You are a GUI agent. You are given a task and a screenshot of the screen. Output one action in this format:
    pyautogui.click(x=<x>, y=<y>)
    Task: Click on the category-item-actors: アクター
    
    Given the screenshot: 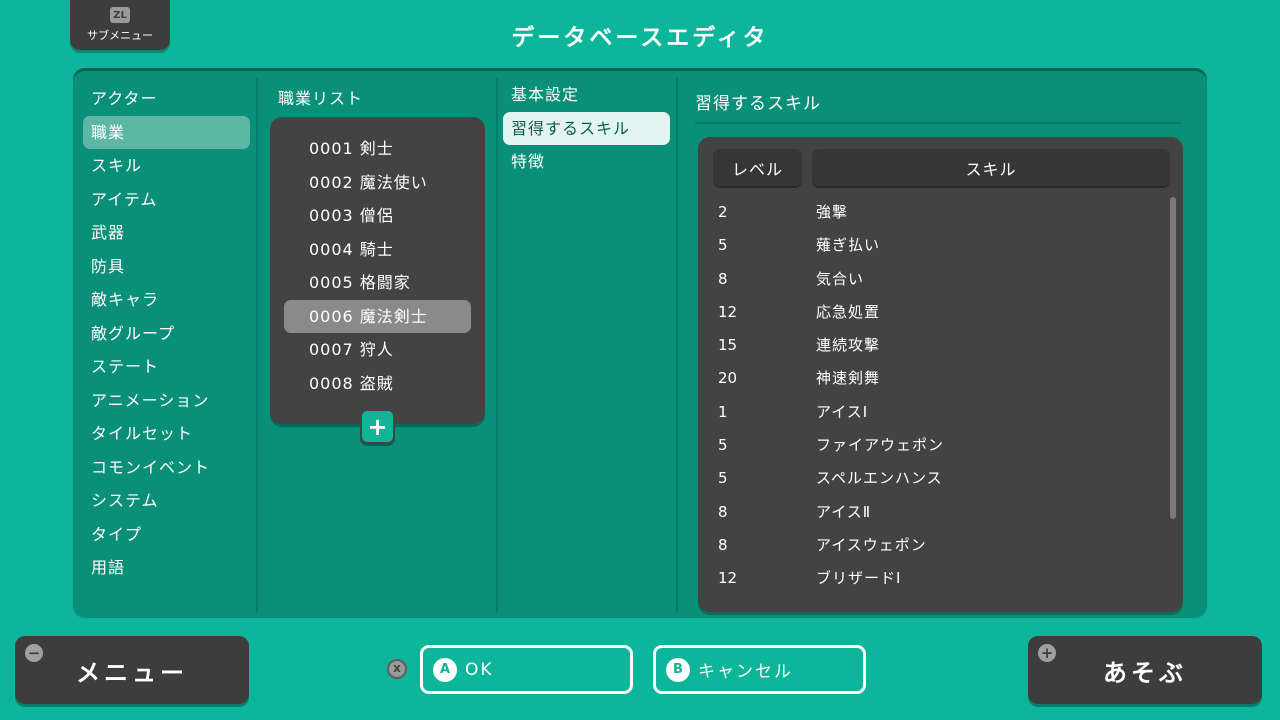 What is the action you would take?
    pyautogui.click(x=166, y=99)
    